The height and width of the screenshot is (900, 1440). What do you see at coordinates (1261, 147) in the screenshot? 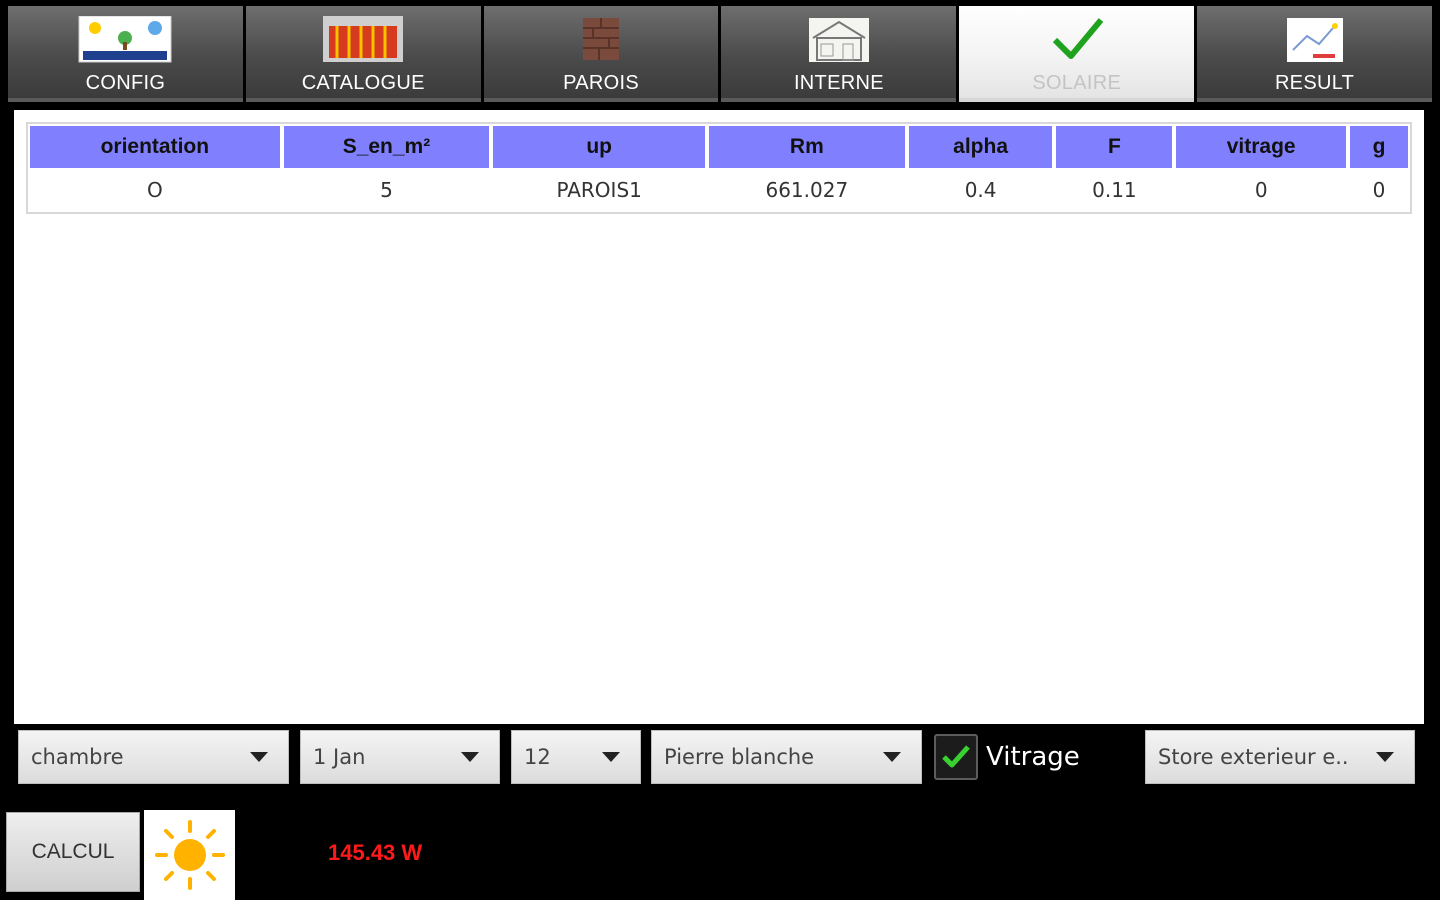
I see `column-header-vitrage: vitrage` at bounding box center [1261, 147].